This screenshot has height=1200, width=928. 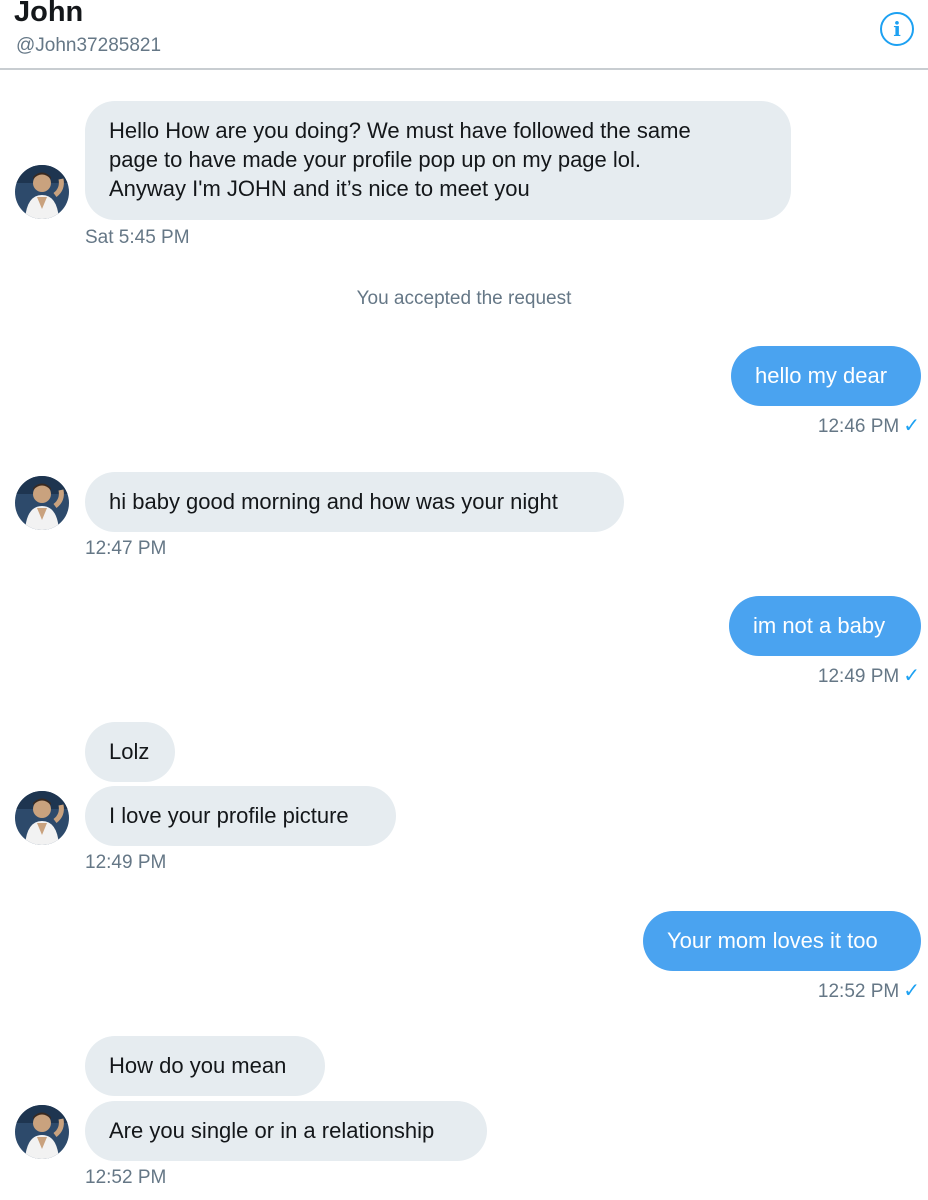 I want to click on outgoing-message: Your mom loves it too, so click(x=782, y=941).